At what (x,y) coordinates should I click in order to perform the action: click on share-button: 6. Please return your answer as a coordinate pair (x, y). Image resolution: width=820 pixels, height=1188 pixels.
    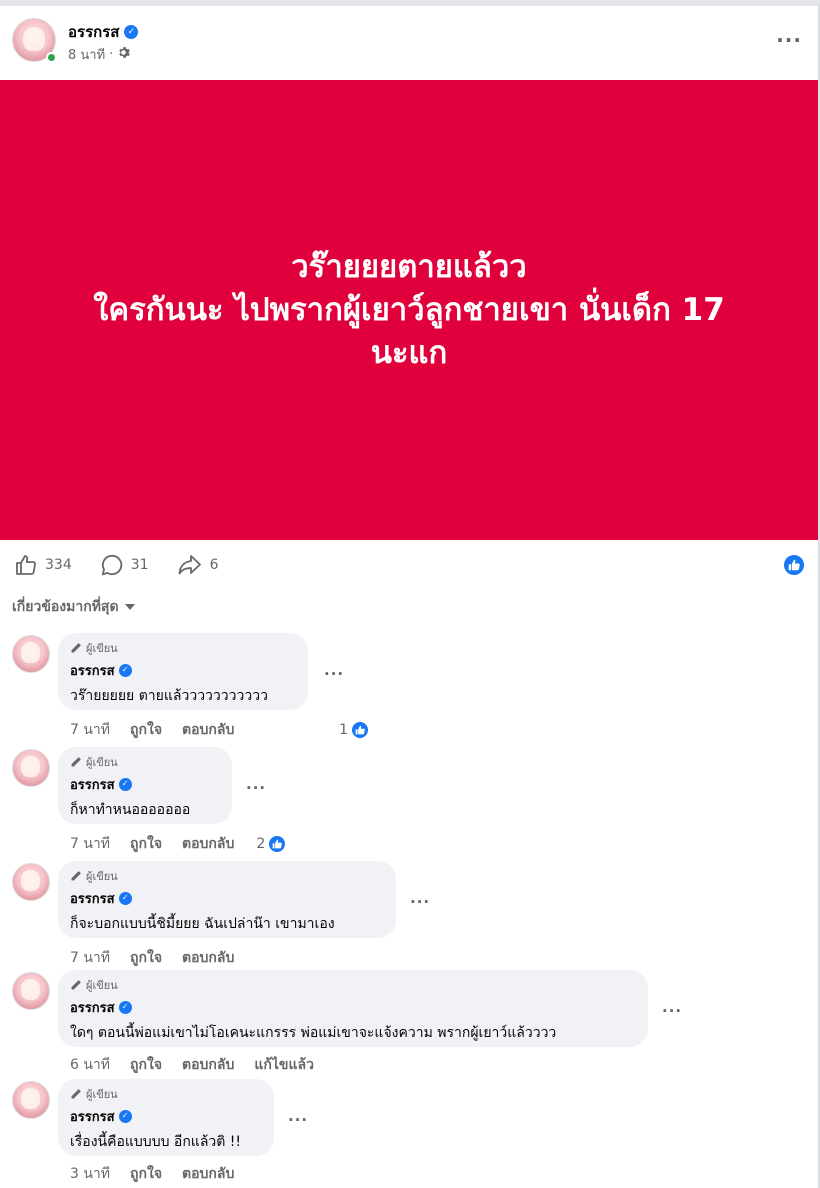
    Looking at the image, I should click on (198, 565).